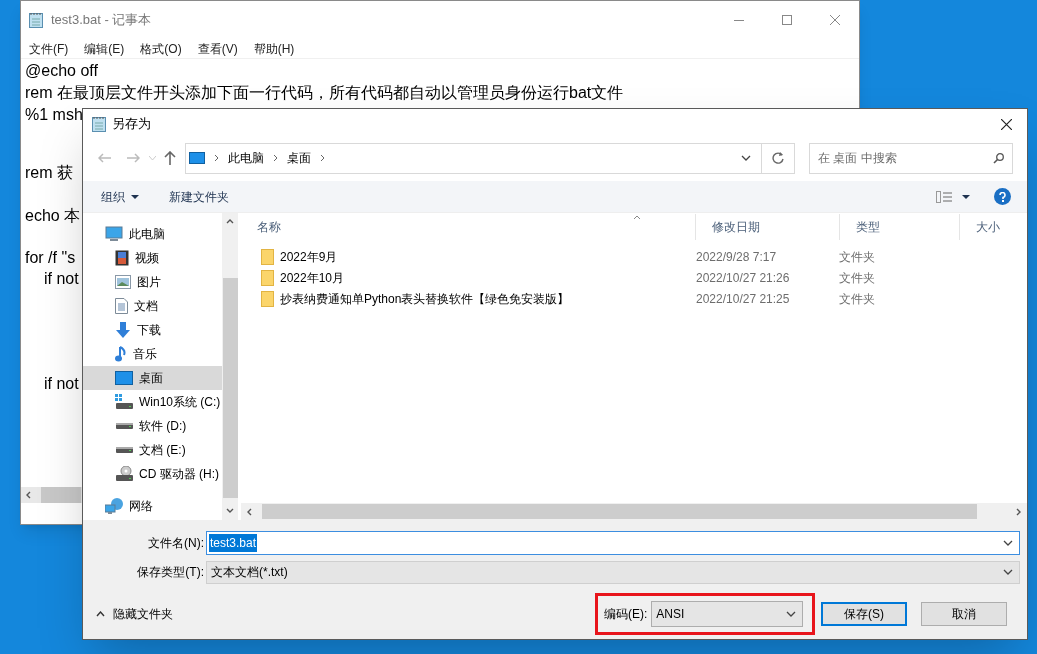  Describe the element at coordinates (163, 426) in the screenshot. I see `nav-label: 软件 (D:)` at that location.